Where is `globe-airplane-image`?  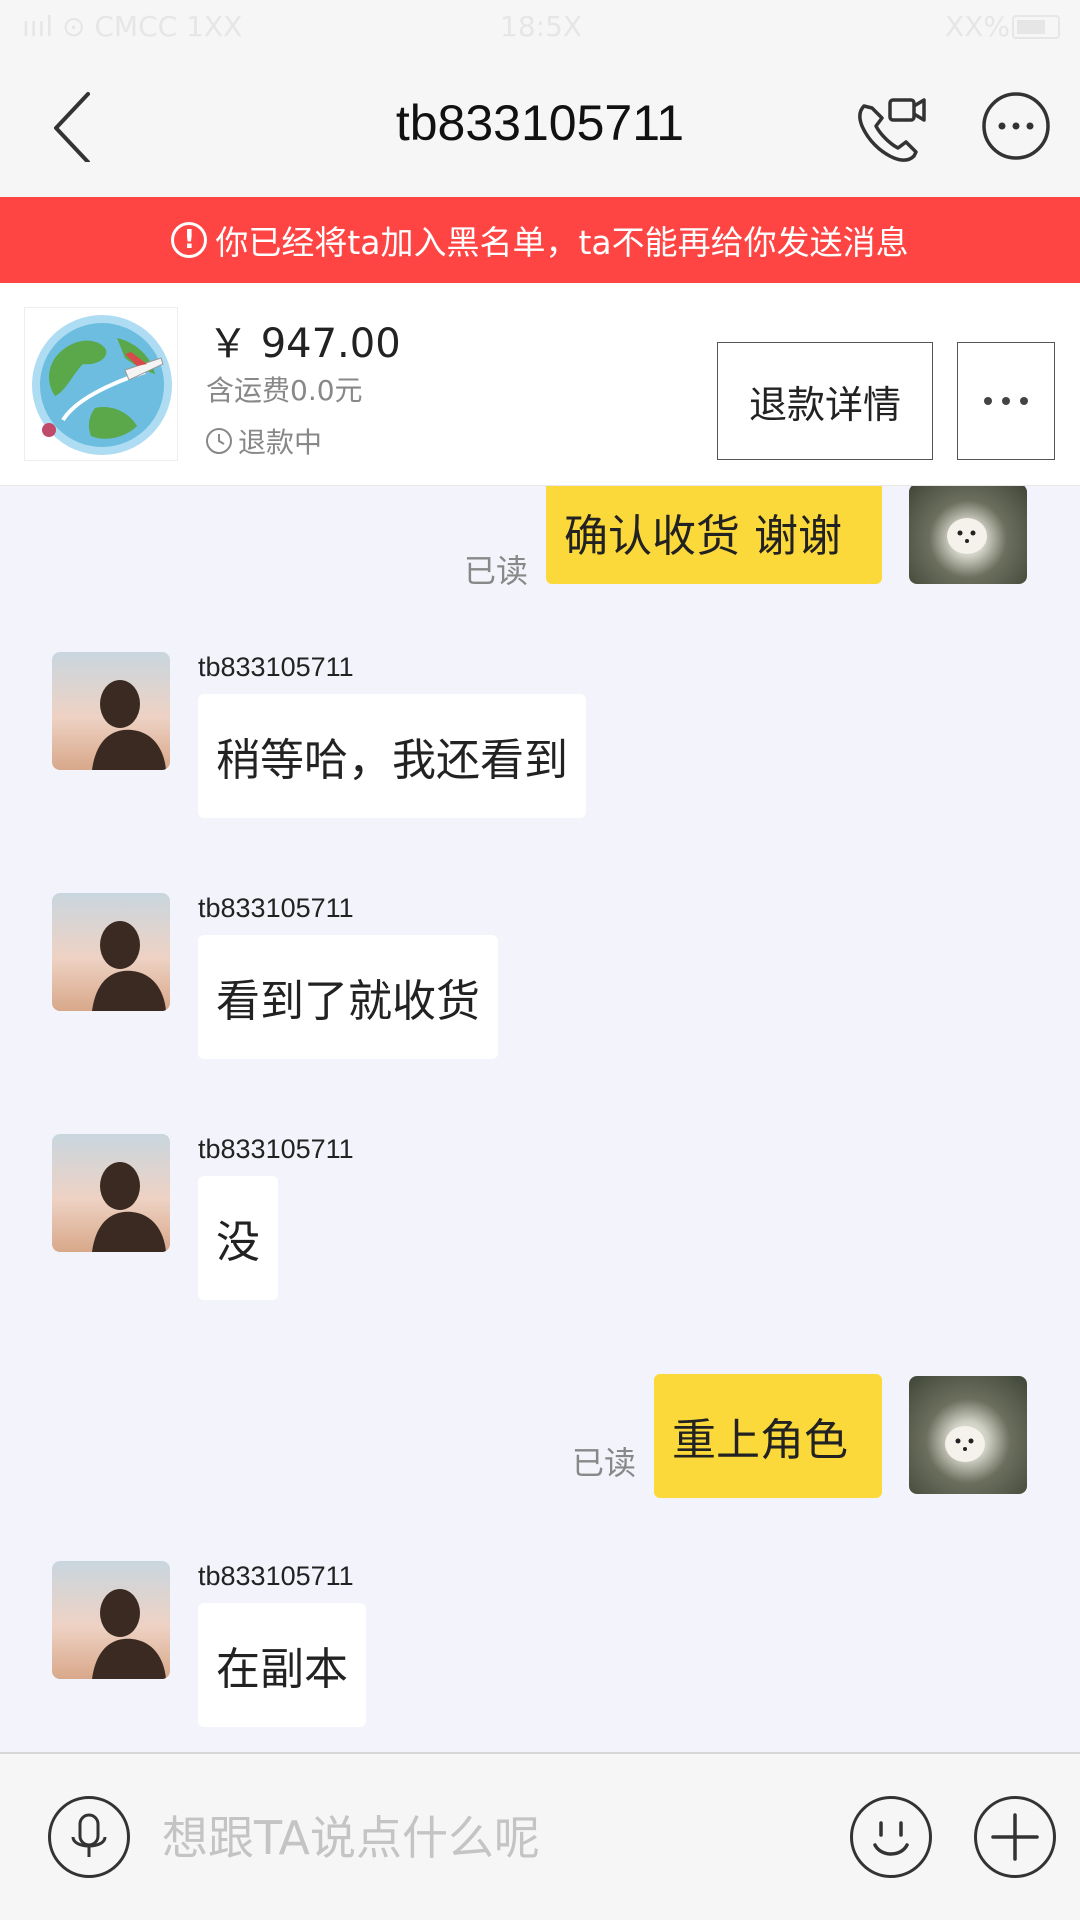
globe-airplane-image is located at coordinates (102, 385).